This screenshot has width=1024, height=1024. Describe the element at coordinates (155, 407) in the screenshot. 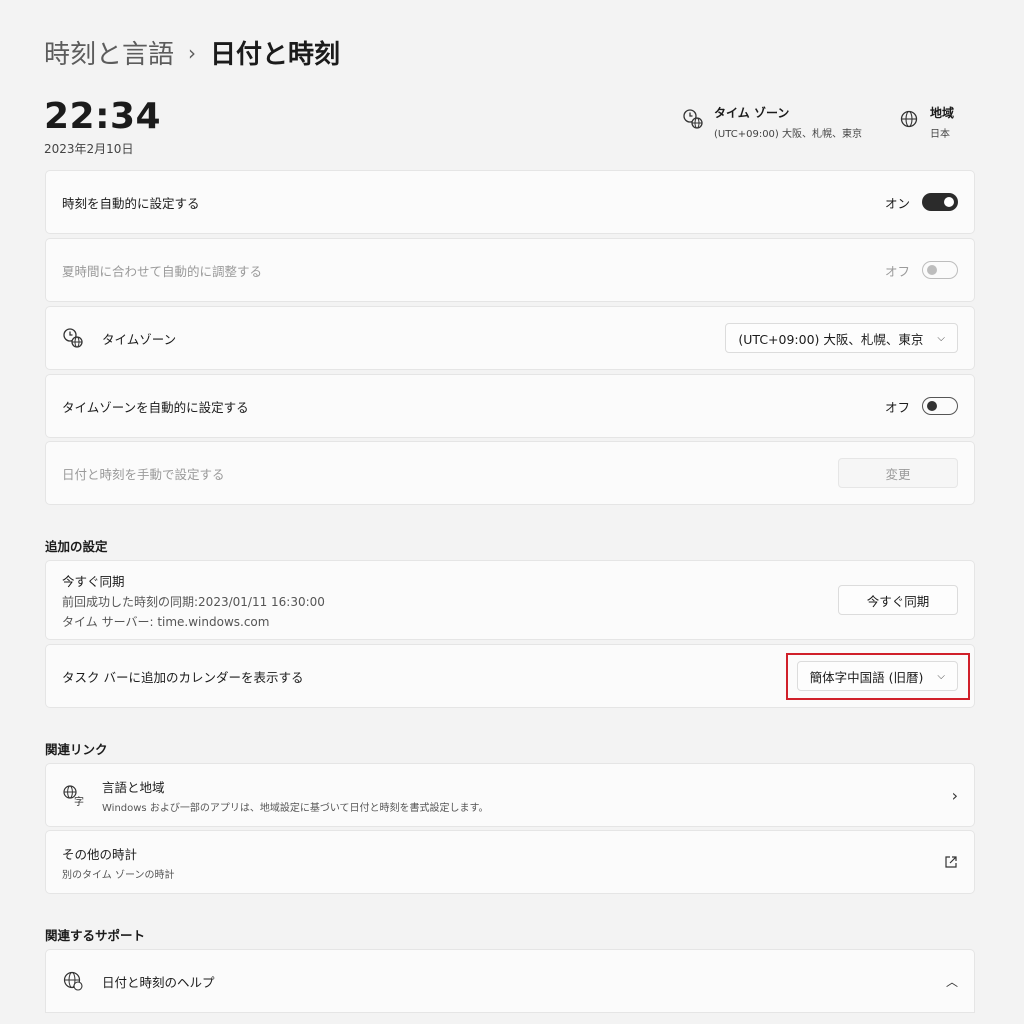

I see `auto-timezone-label: タイムゾーンを自動的に設定する` at that location.